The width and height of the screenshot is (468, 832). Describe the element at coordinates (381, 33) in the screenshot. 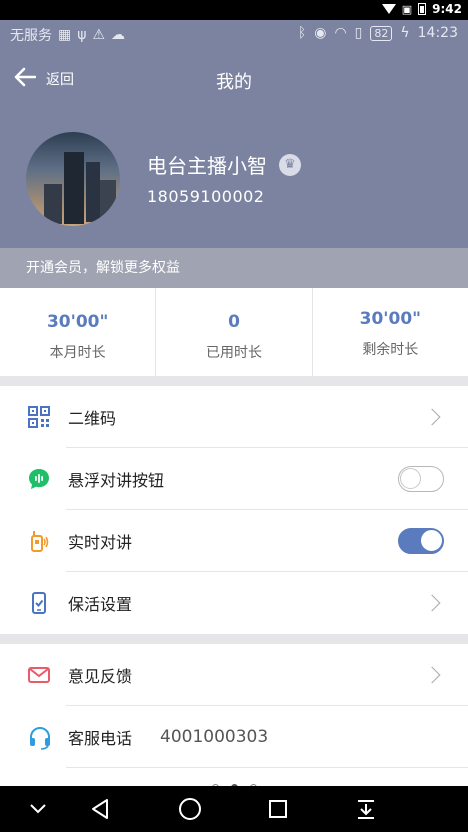

I see `battery-level: 82` at that location.